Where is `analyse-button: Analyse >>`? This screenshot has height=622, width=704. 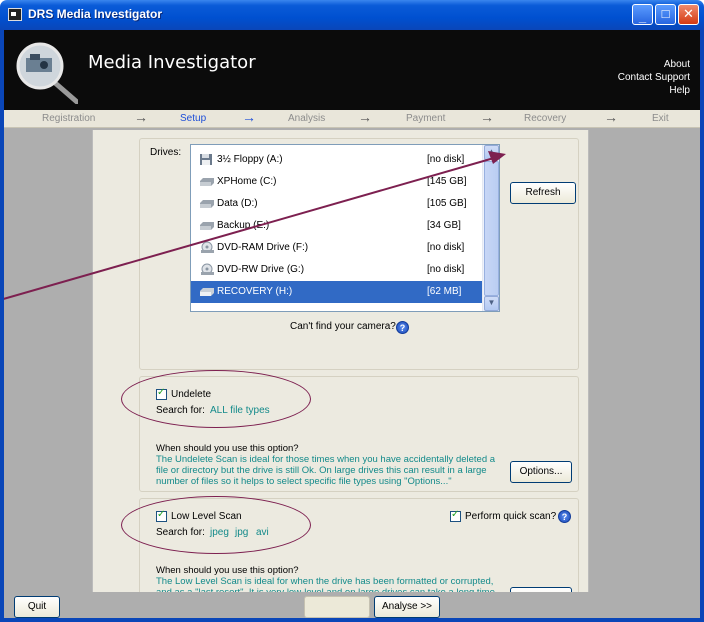
analyse-button: Analyse >> is located at coordinates (407, 607).